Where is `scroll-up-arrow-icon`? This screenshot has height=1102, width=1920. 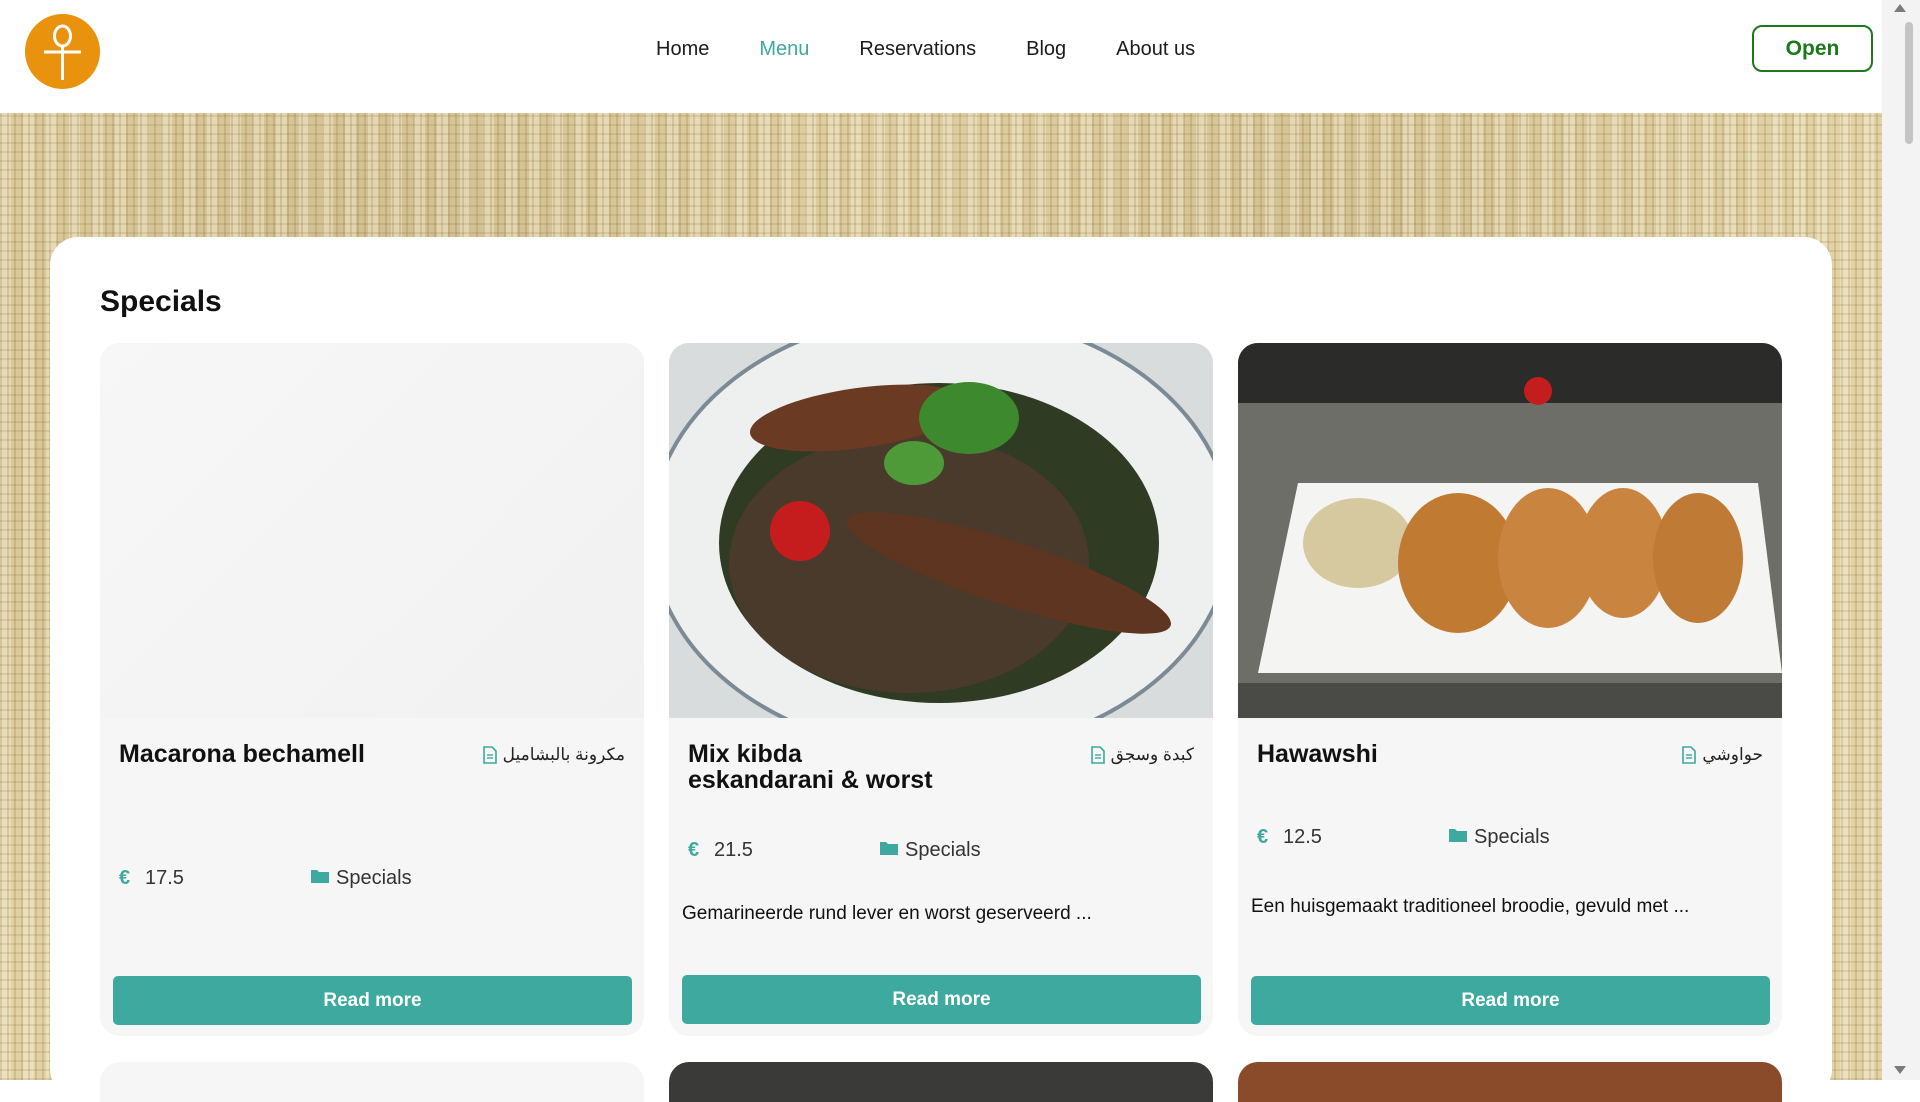
scroll-up-arrow-icon is located at coordinates (1900, 8).